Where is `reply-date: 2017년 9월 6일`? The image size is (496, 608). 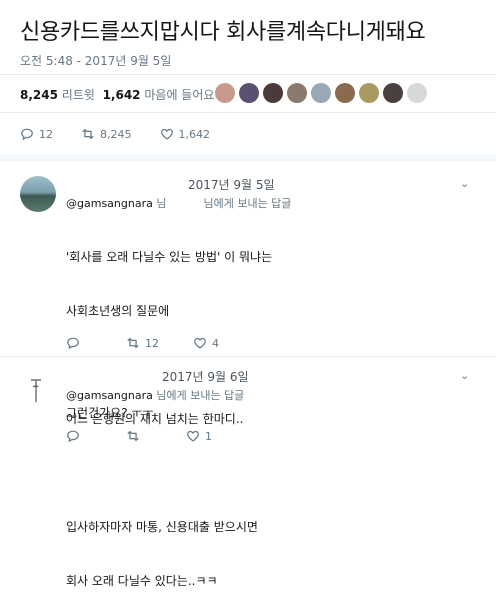 reply-date: 2017년 9월 6일 is located at coordinates (205, 377).